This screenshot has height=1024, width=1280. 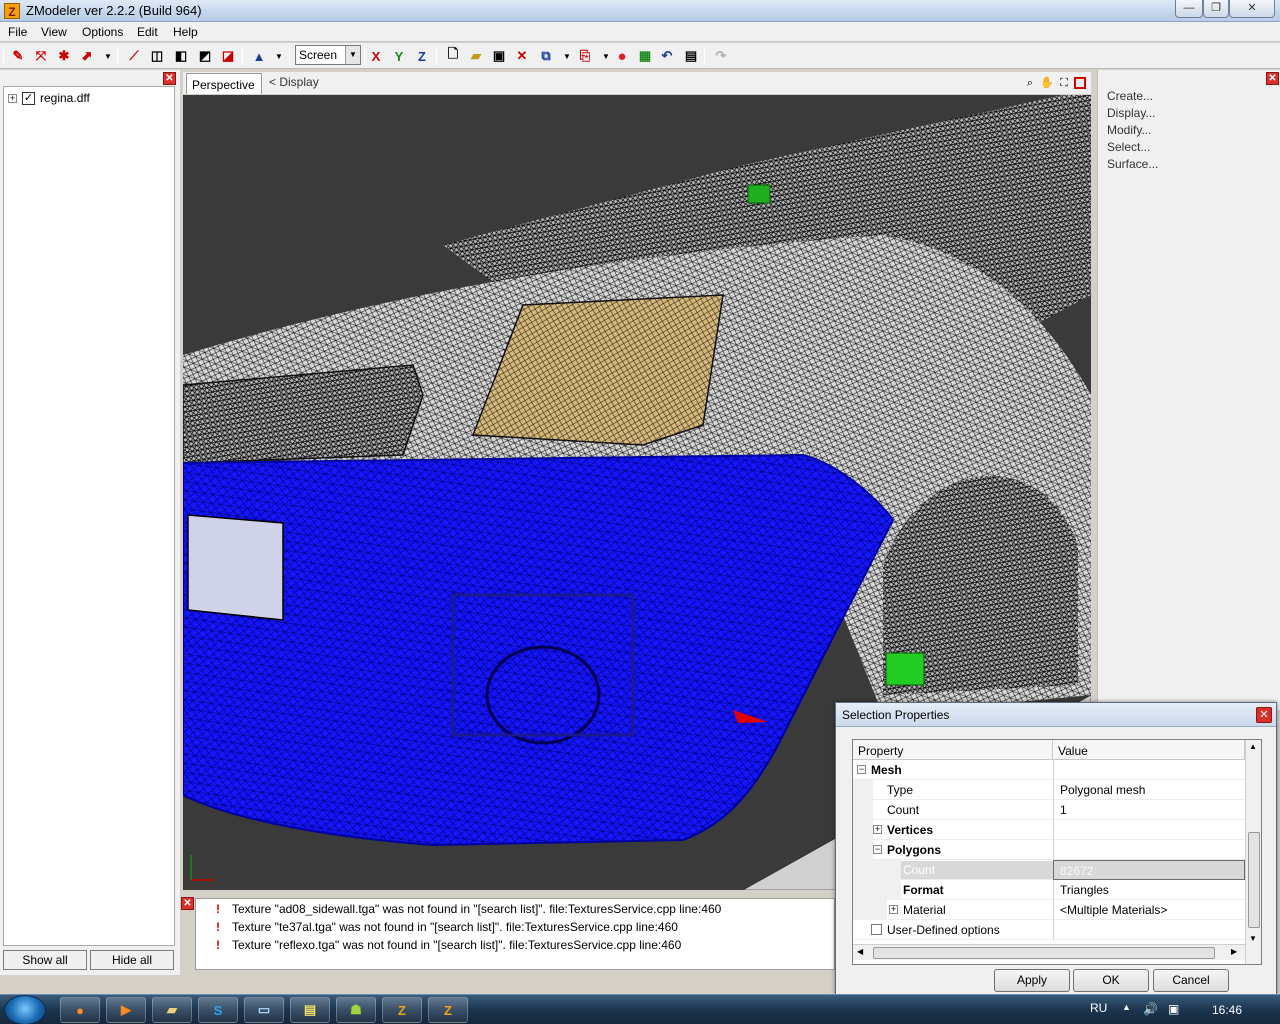 I want to click on minimize-button: —, so click(x=1189, y=9).